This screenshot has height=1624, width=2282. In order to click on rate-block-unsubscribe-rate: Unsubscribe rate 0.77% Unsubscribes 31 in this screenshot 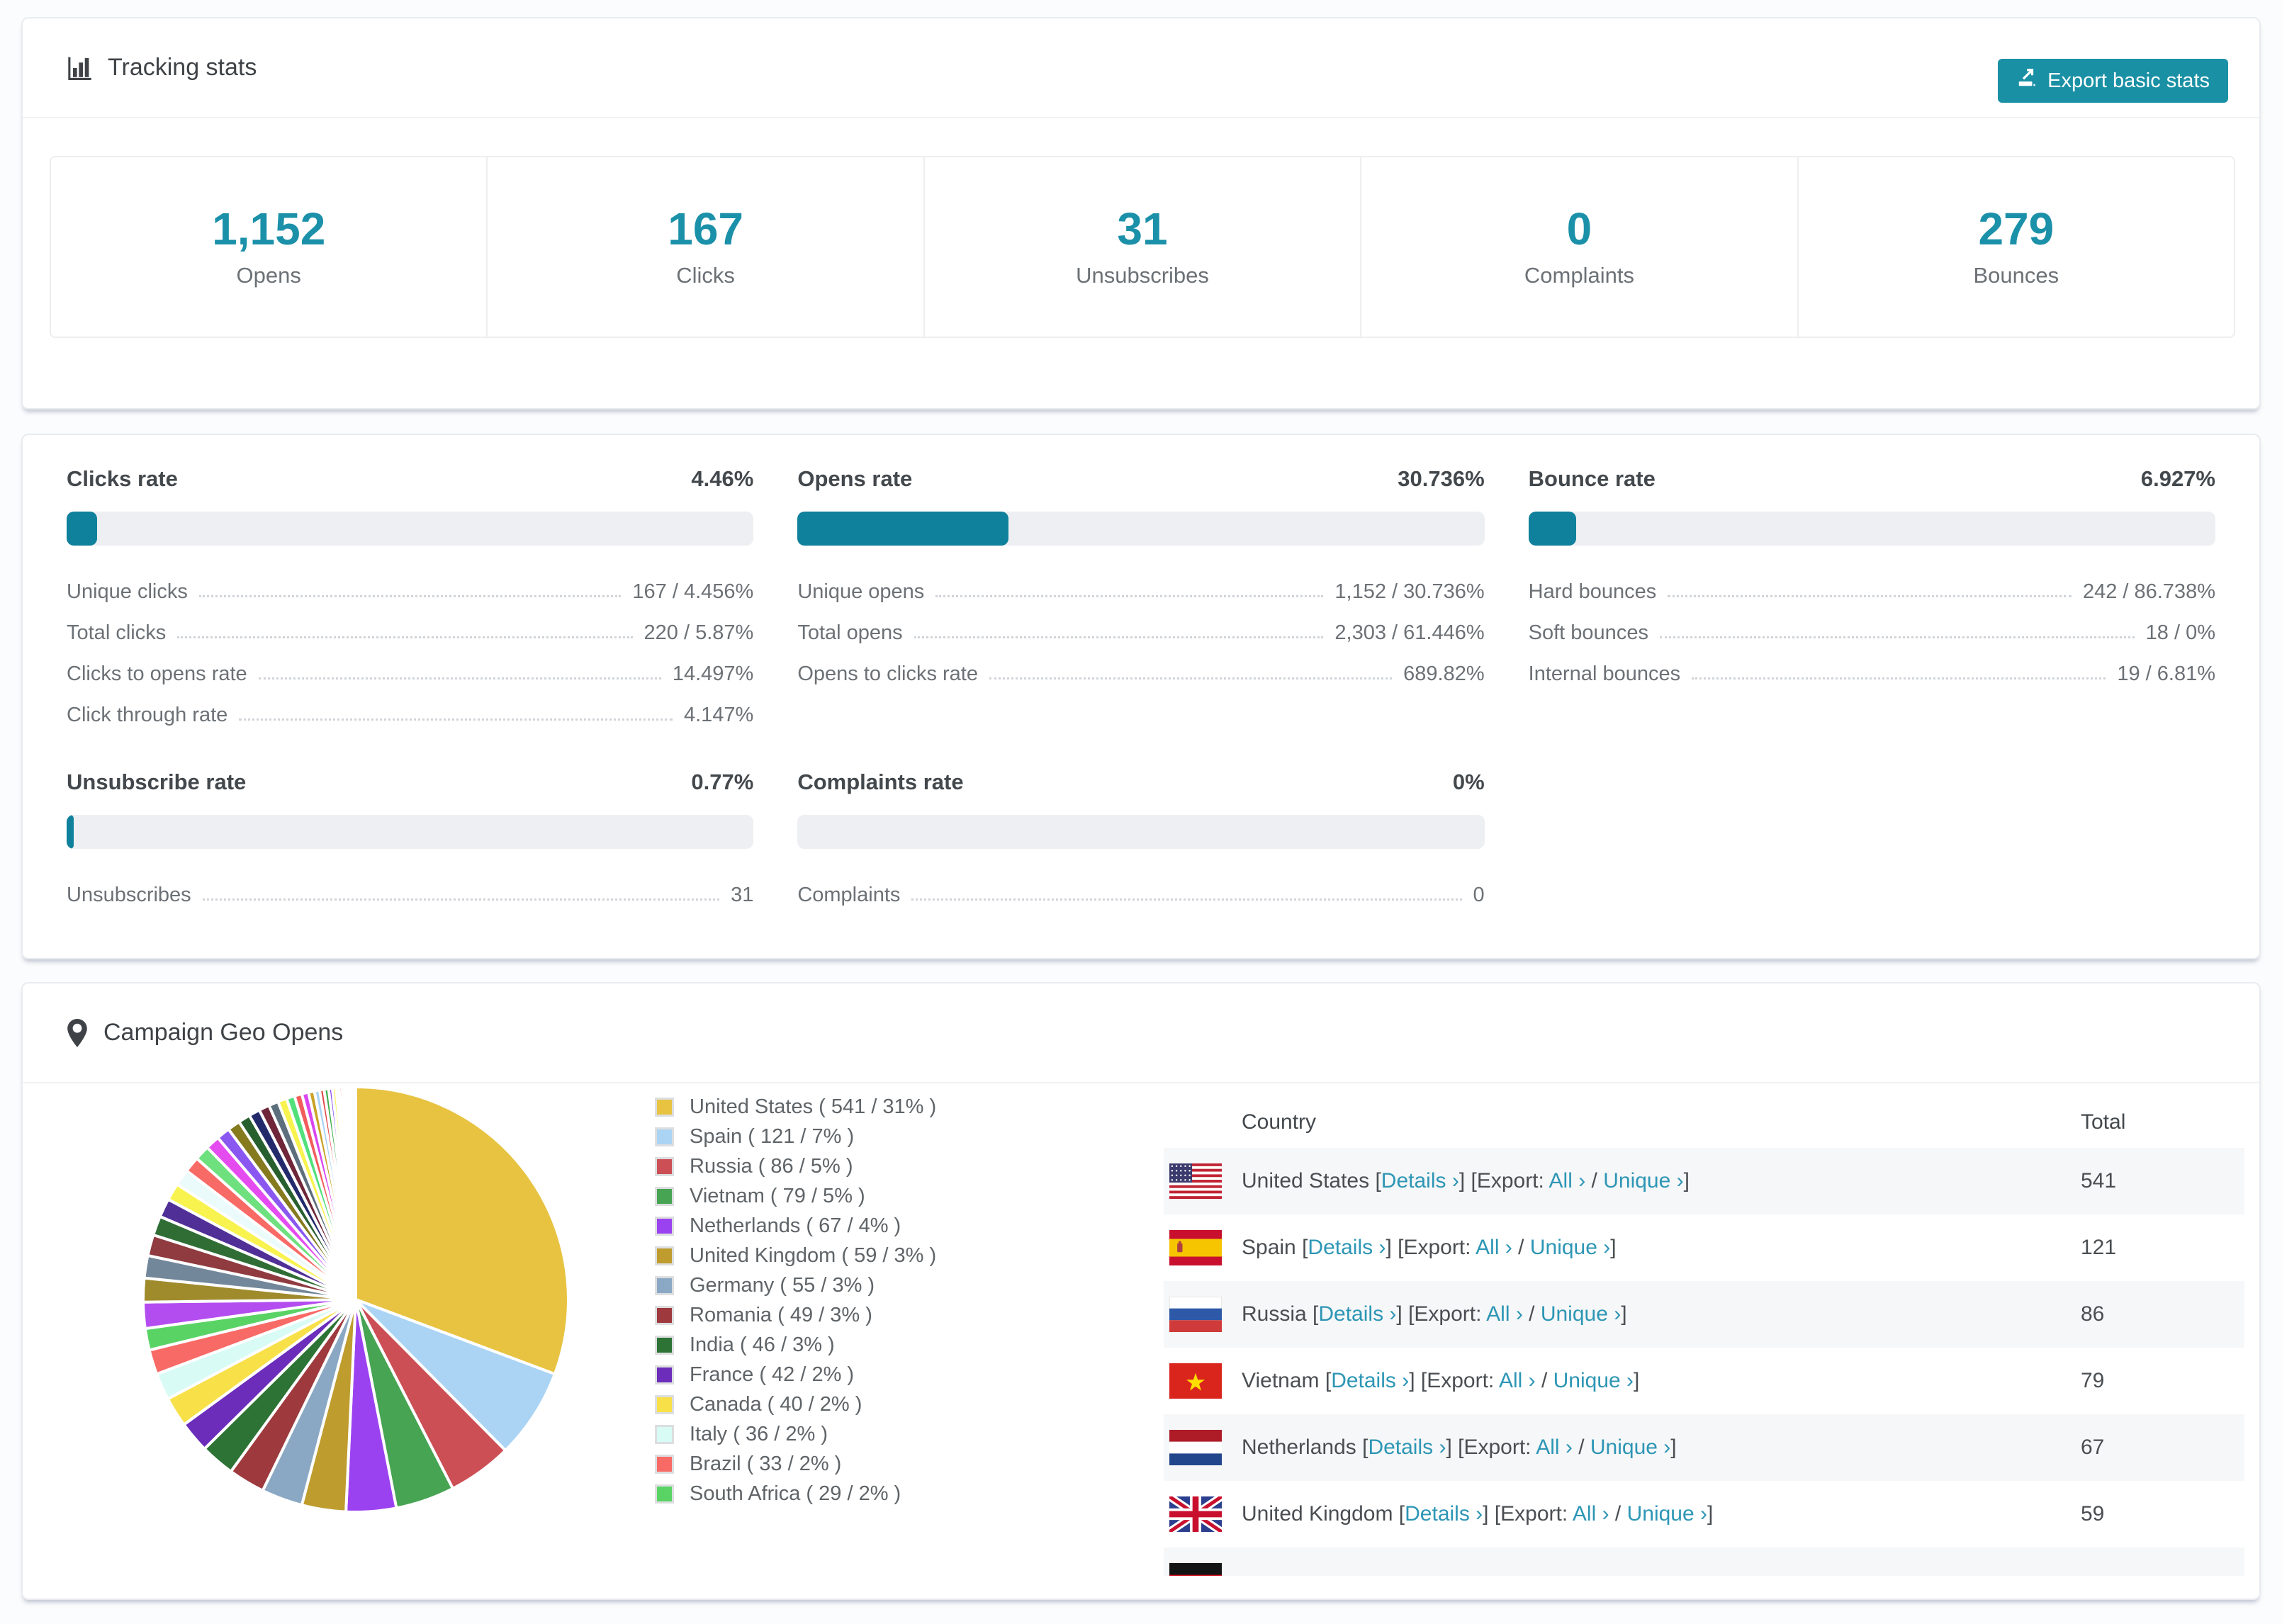, I will do `click(410, 840)`.